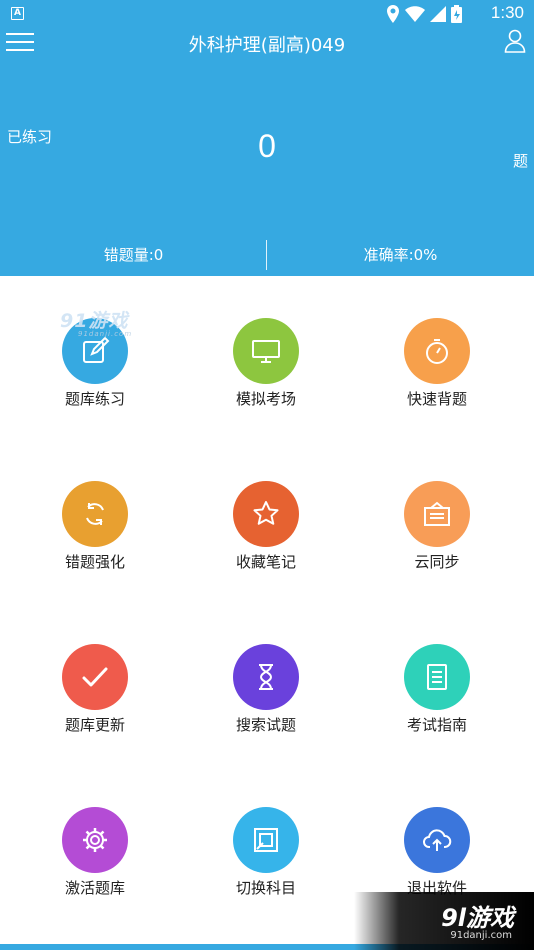  What do you see at coordinates (266, 677) in the screenshot?
I see `hourglass-icon` at bounding box center [266, 677].